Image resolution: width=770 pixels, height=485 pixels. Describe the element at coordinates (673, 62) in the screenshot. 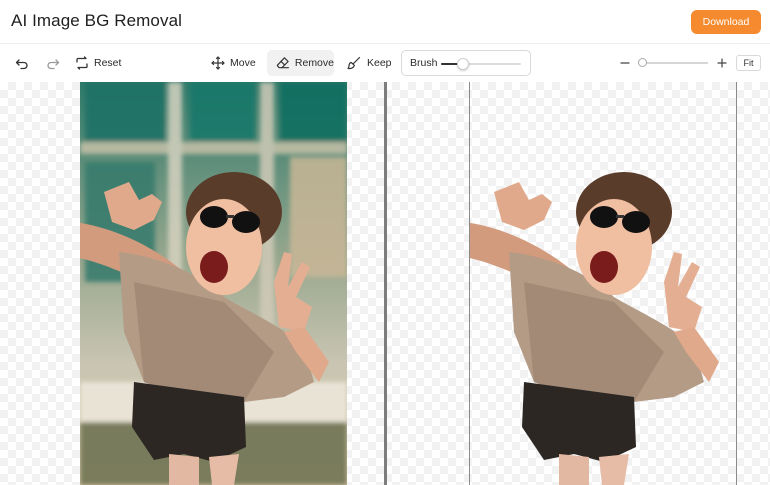

I see `zoom-slider` at that location.